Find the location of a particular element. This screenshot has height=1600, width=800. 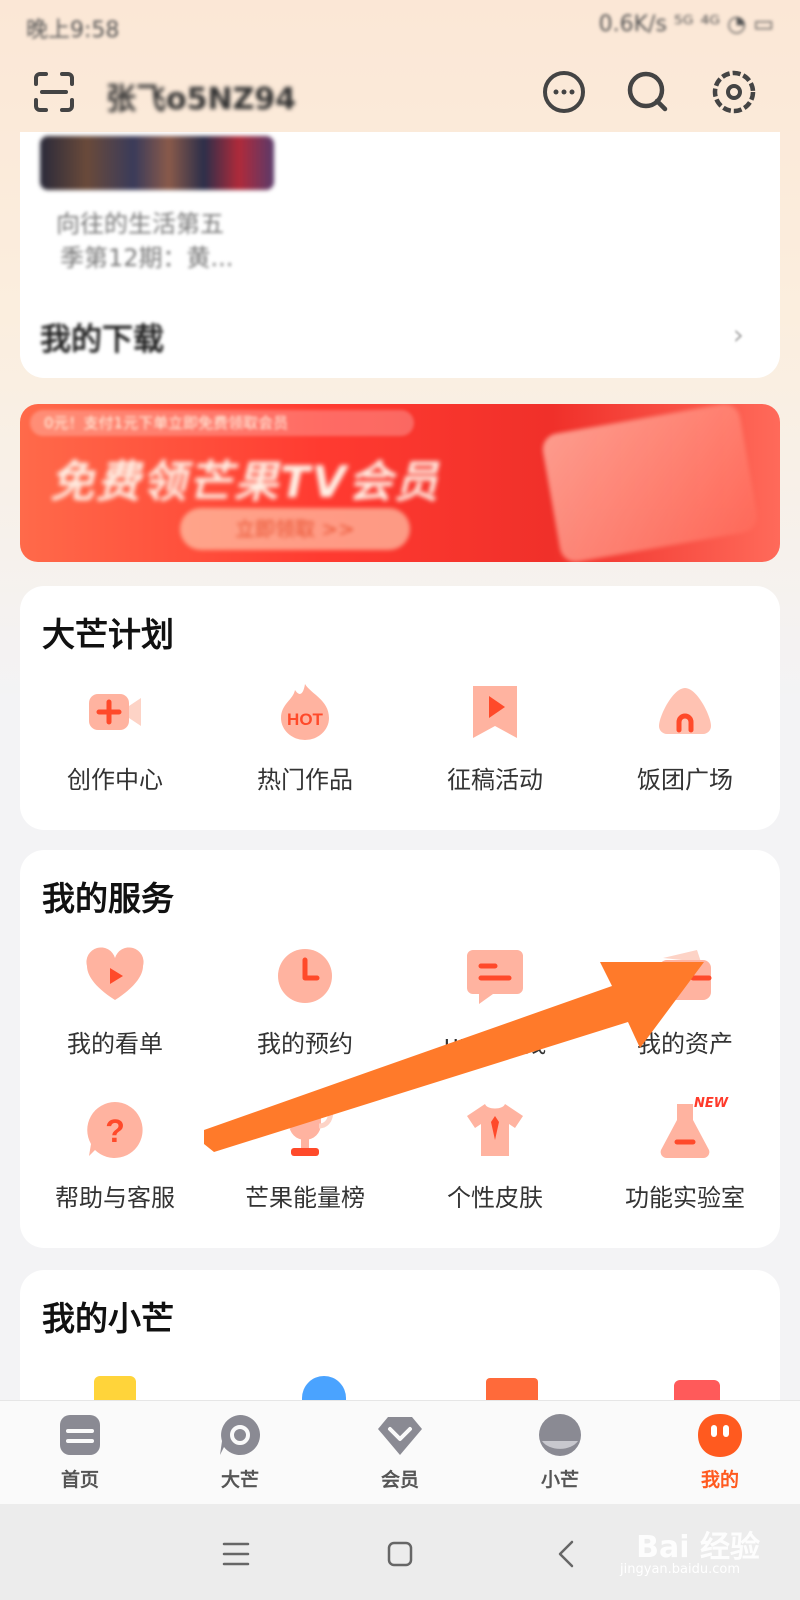

chat-bubble-icon is located at coordinates (495, 977).